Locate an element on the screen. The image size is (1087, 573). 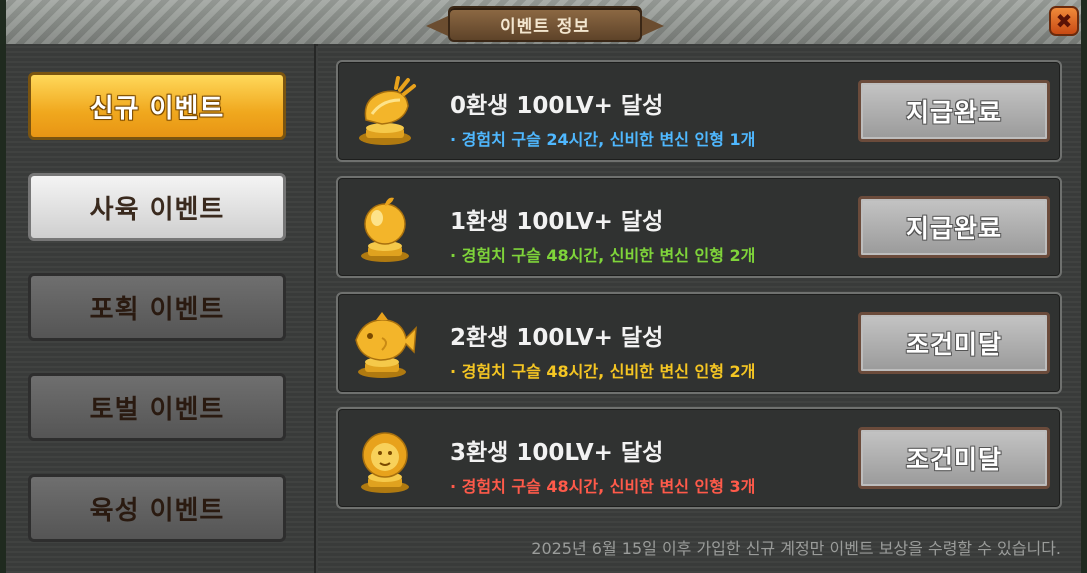
category-label: 신규 이벤트 is located at coordinates (157, 108).